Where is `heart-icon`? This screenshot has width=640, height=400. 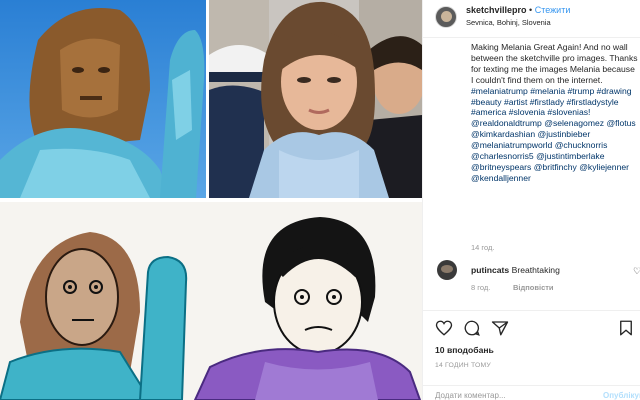
heart-icon is located at coordinates (444, 328).